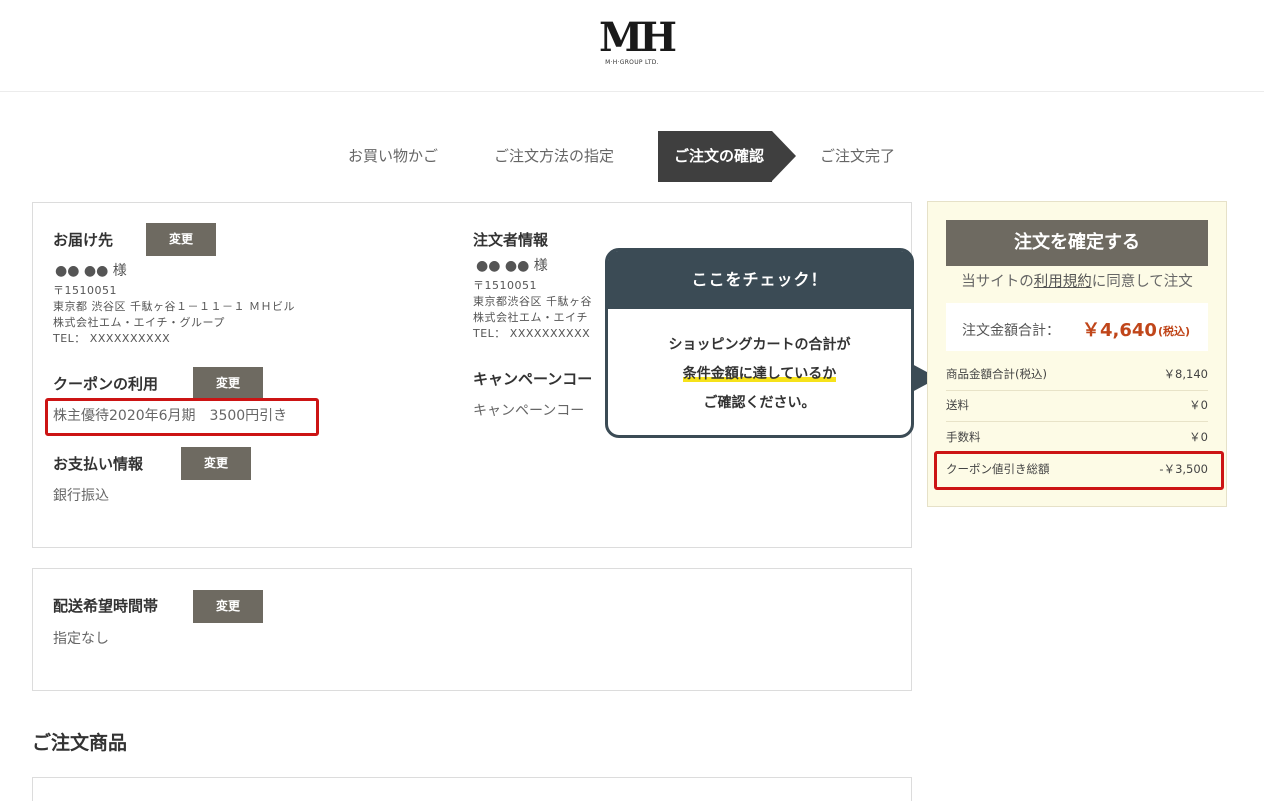 The width and height of the screenshot is (1264, 801). Describe the element at coordinates (554, 156) in the screenshot. I see `step-order-method: ご注文方法の指定` at that location.